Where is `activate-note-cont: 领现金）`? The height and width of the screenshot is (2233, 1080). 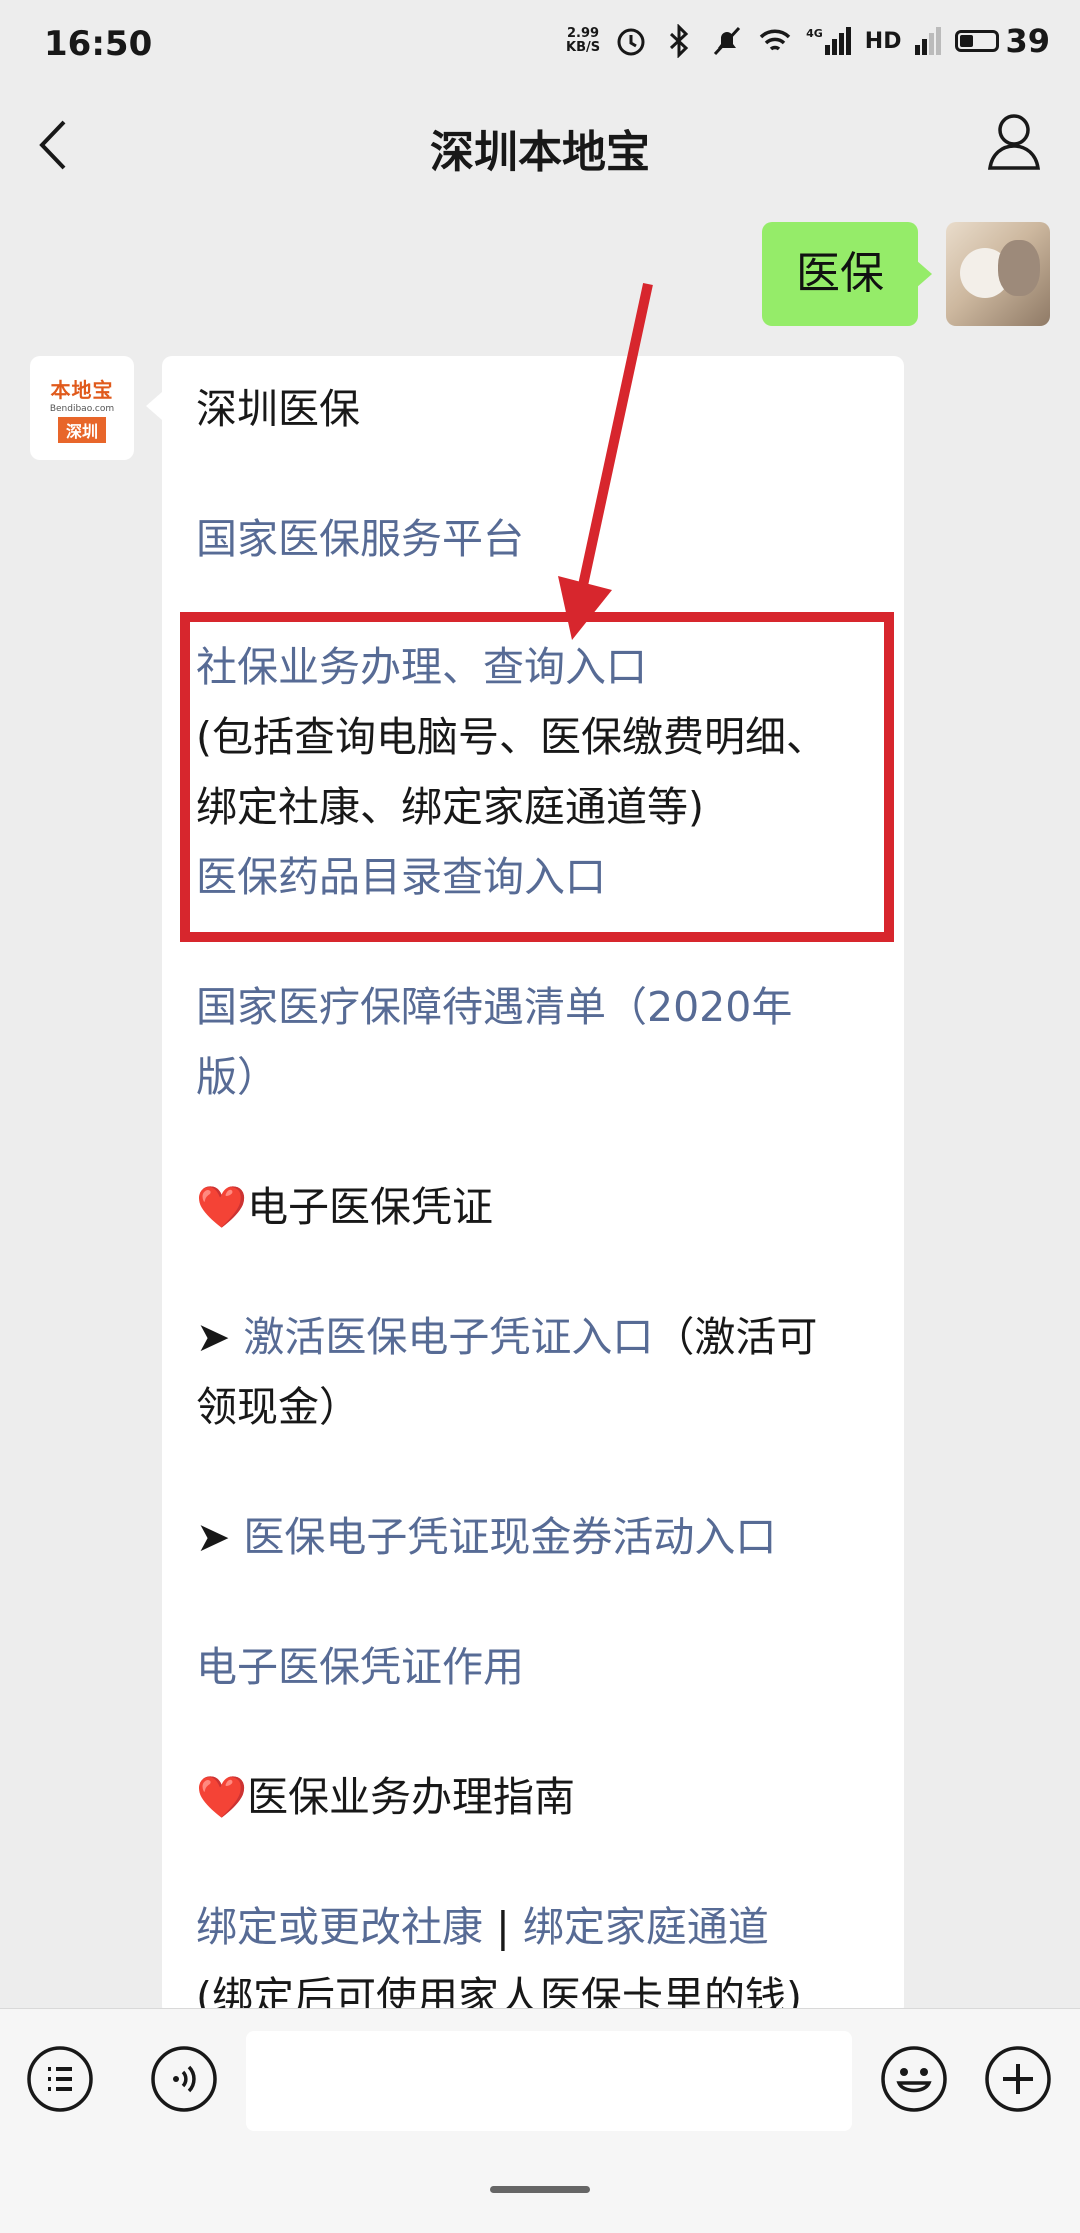
activate-note-cont: 领现金） is located at coordinates (278, 1407).